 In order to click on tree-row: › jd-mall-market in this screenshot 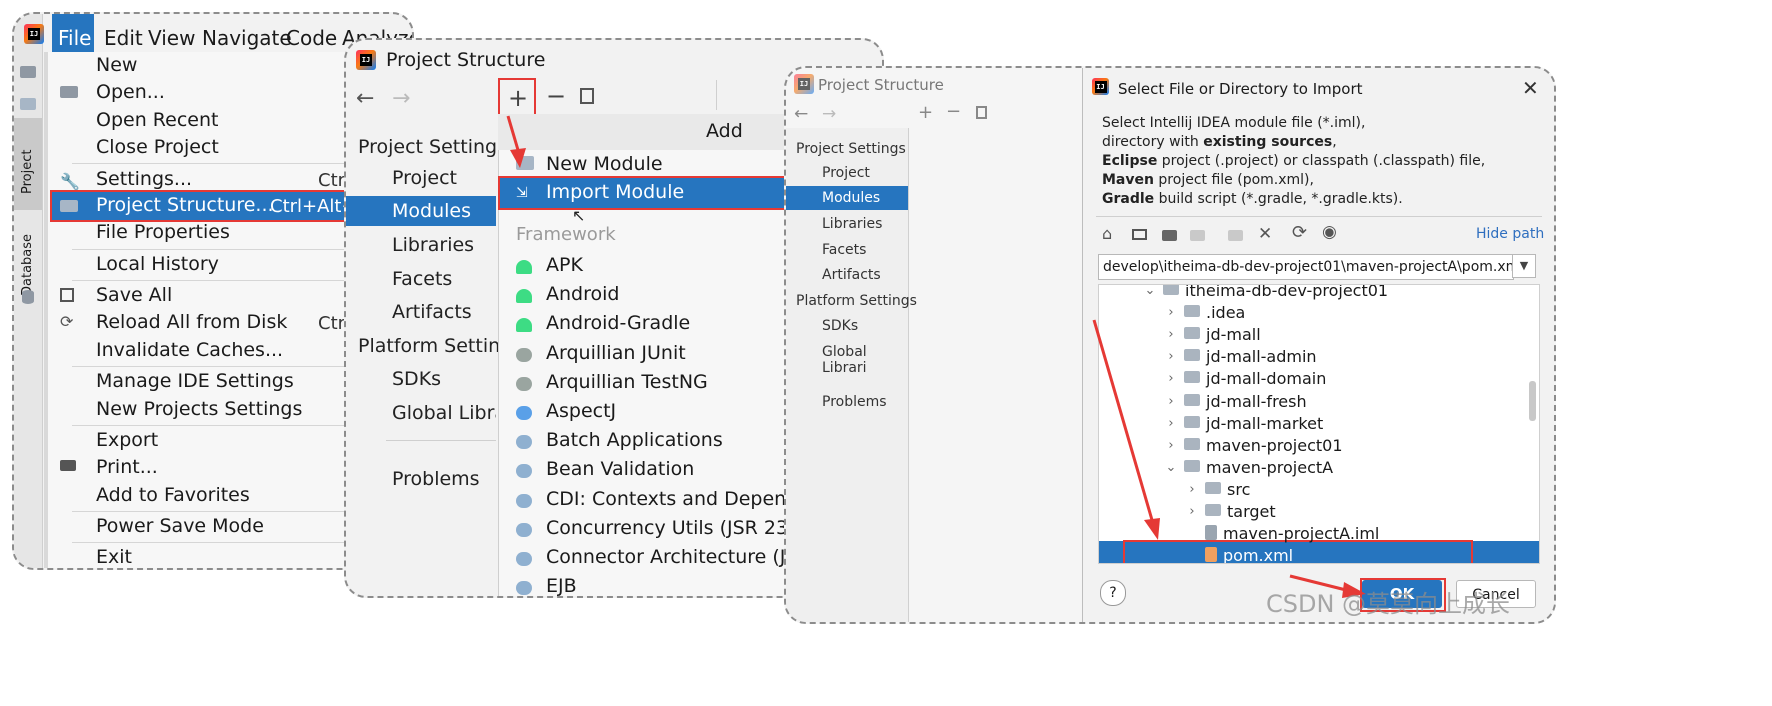, I will do `click(1243, 423)`.